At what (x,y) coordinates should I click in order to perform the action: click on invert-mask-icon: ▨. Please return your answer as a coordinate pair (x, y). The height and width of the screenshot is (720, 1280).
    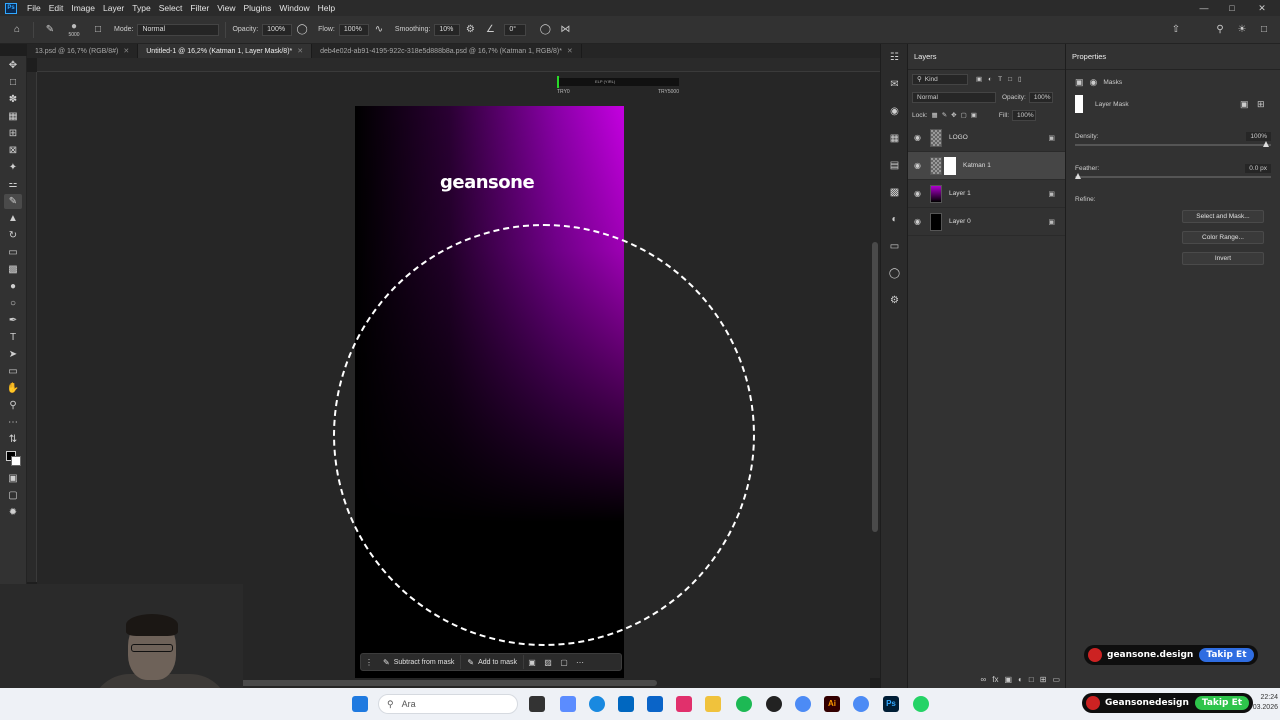
    Looking at the image, I should click on (548, 662).